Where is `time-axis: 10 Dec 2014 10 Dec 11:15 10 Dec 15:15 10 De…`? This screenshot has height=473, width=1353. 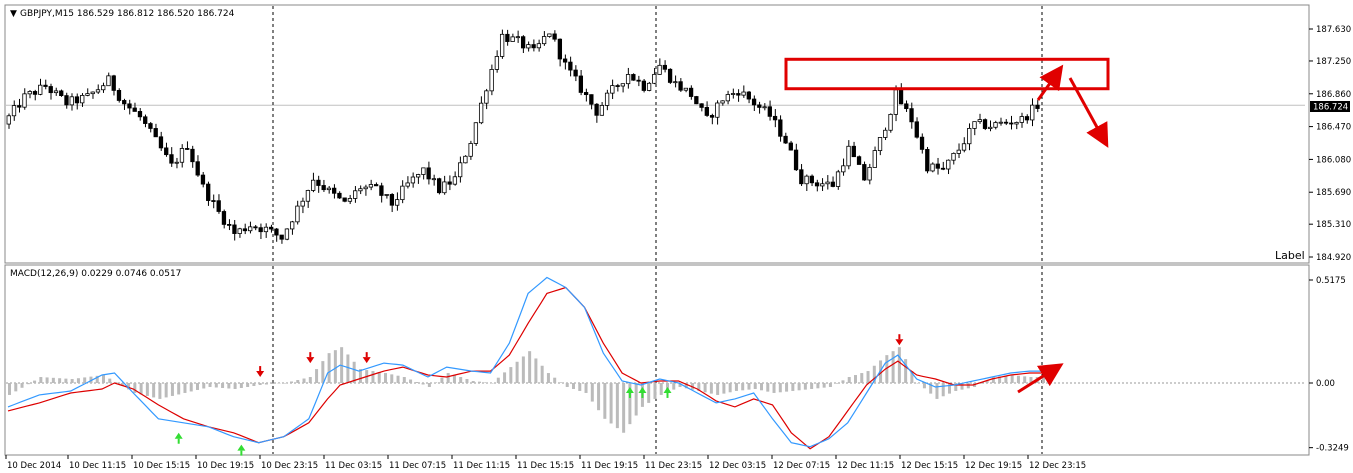
time-axis: 10 Dec 2014 10 Dec 11:15 10 Dec 15:15 10 De… is located at coordinates (545, 463).